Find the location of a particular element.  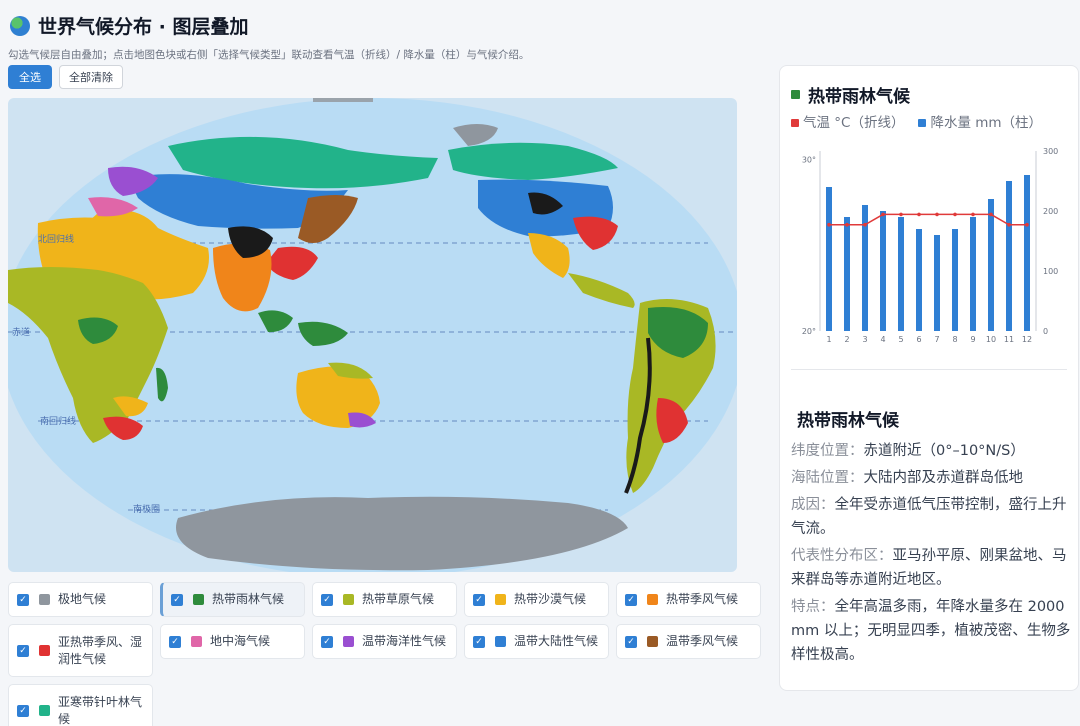

chart-legend: 气温 °C（折线） 降水量 mm（柱） is located at coordinates (916, 121).